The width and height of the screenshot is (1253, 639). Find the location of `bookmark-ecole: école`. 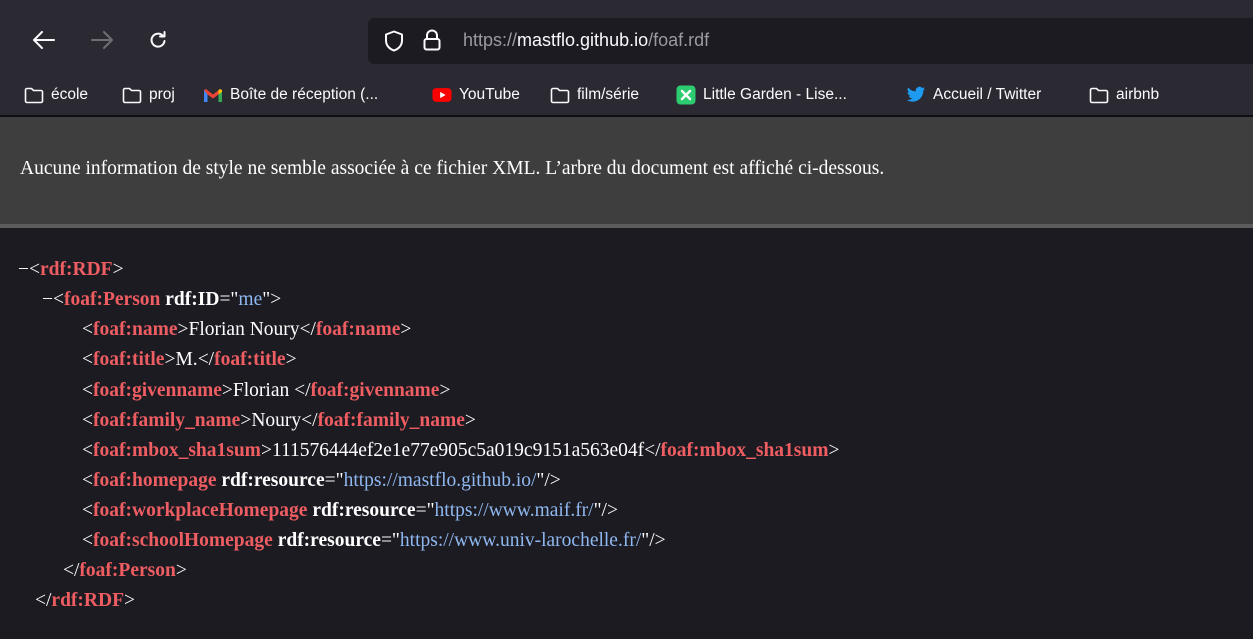

bookmark-ecole: école is located at coordinates (56, 95).